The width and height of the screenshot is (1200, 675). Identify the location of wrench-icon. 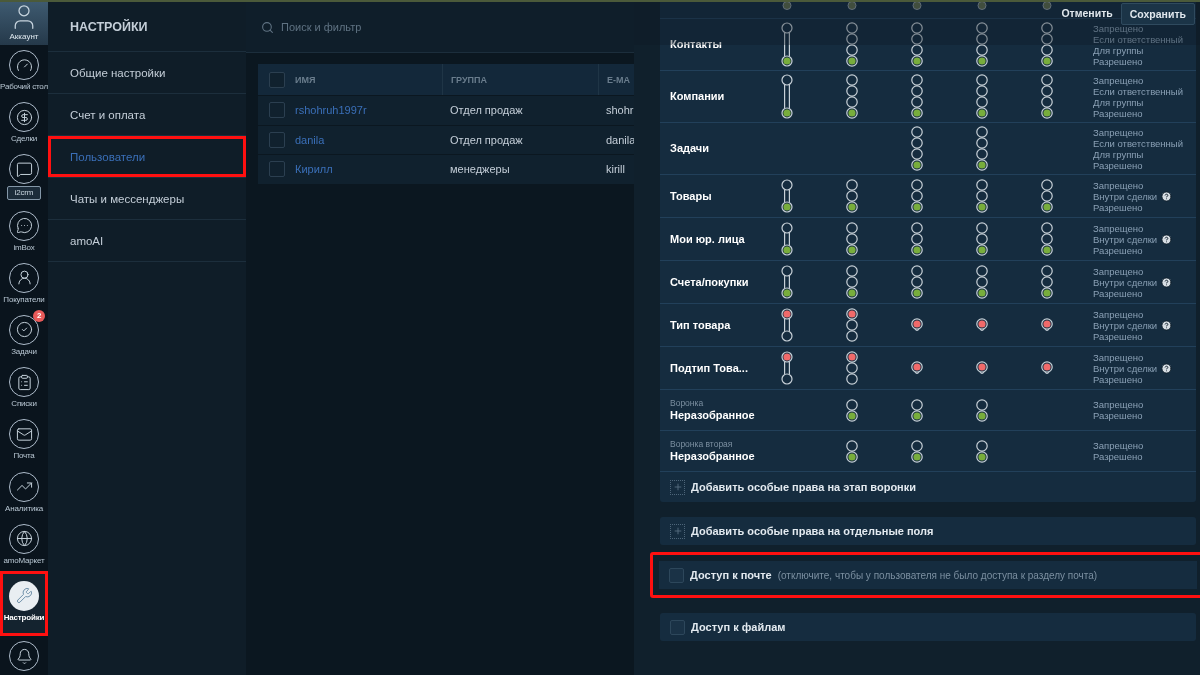
(24, 596).